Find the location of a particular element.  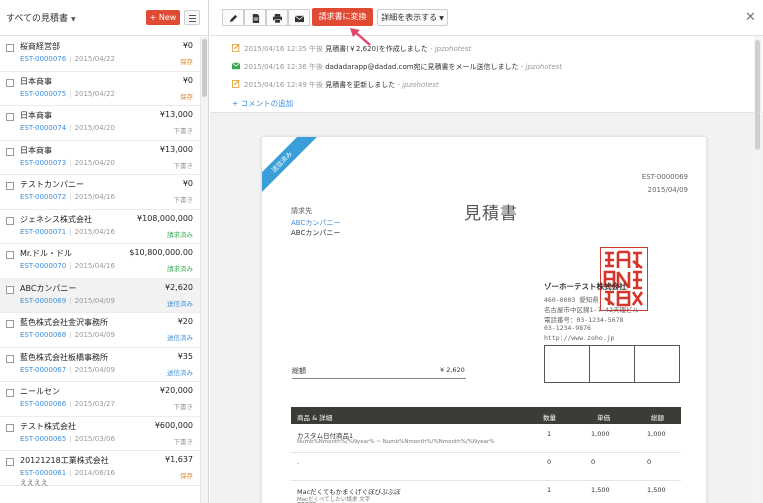

company-fax: 03-1234-9876 is located at coordinates (567, 328).